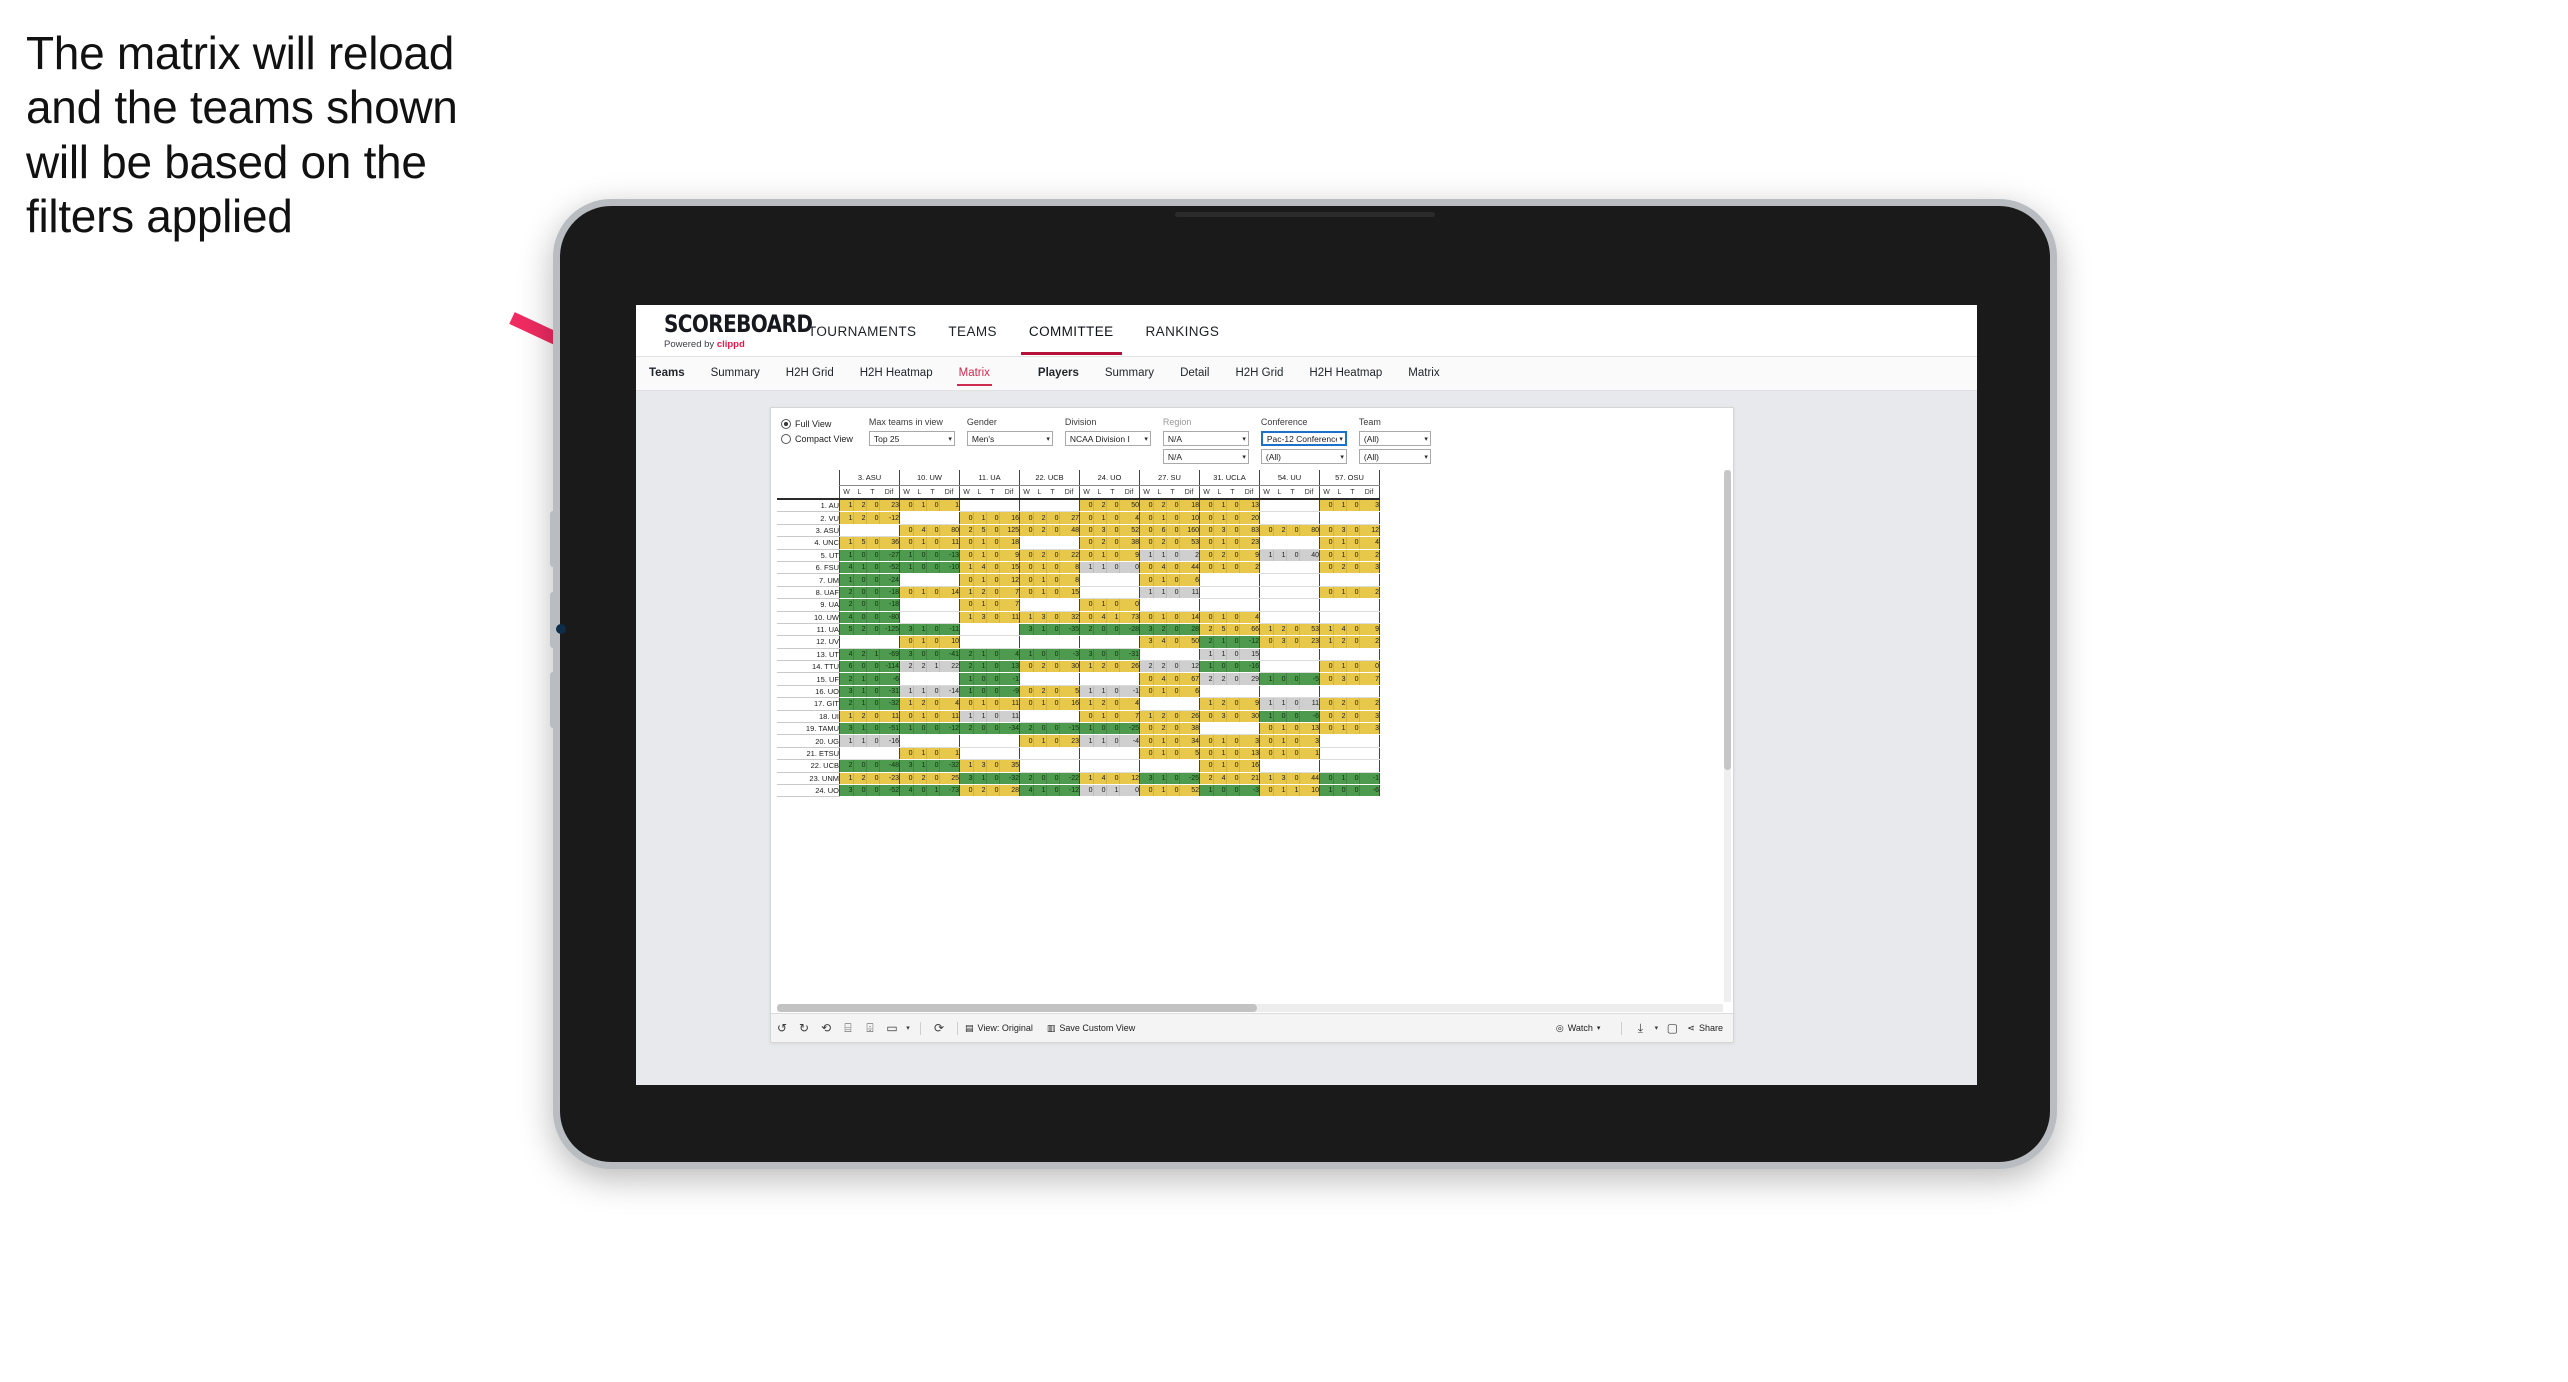  I want to click on matrix-cell: 4, so click(1369, 543).